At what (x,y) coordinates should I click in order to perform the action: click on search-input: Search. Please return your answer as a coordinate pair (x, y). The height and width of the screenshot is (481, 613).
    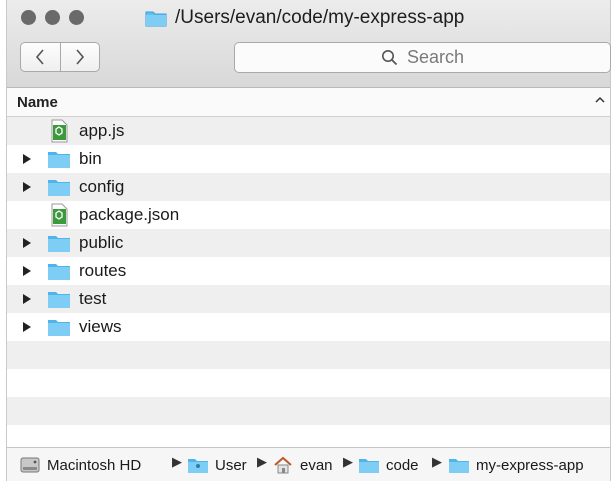
    Looking at the image, I should click on (422, 57).